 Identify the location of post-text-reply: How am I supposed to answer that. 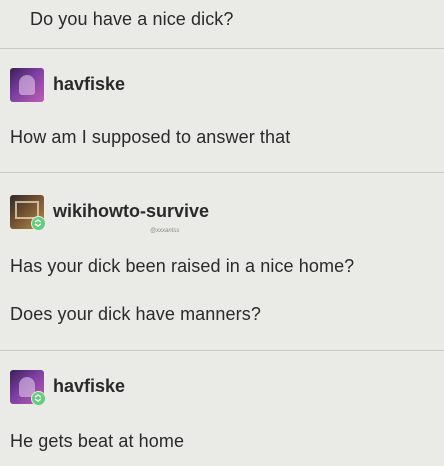
(150, 137).